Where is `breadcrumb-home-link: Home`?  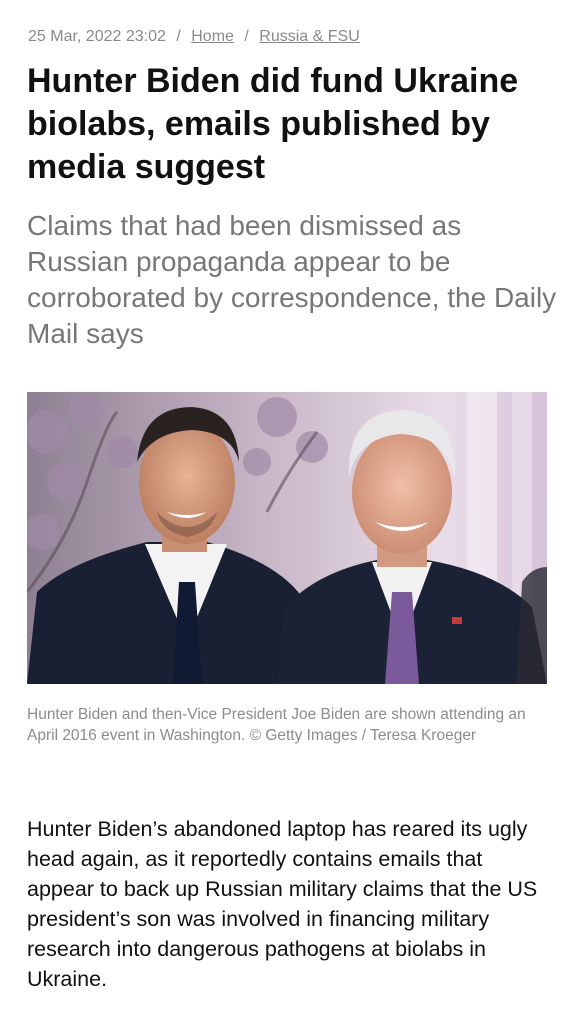 breadcrumb-home-link: Home is located at coordinates (212, 36).